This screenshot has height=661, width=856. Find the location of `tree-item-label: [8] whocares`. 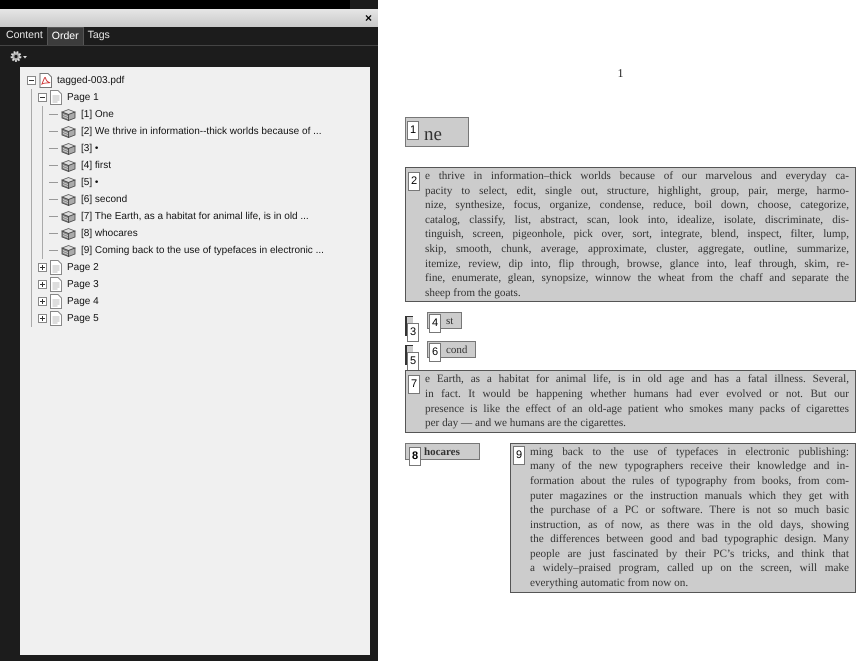

tree-item-label: [8] whocares is located at coordinates (109, 233).